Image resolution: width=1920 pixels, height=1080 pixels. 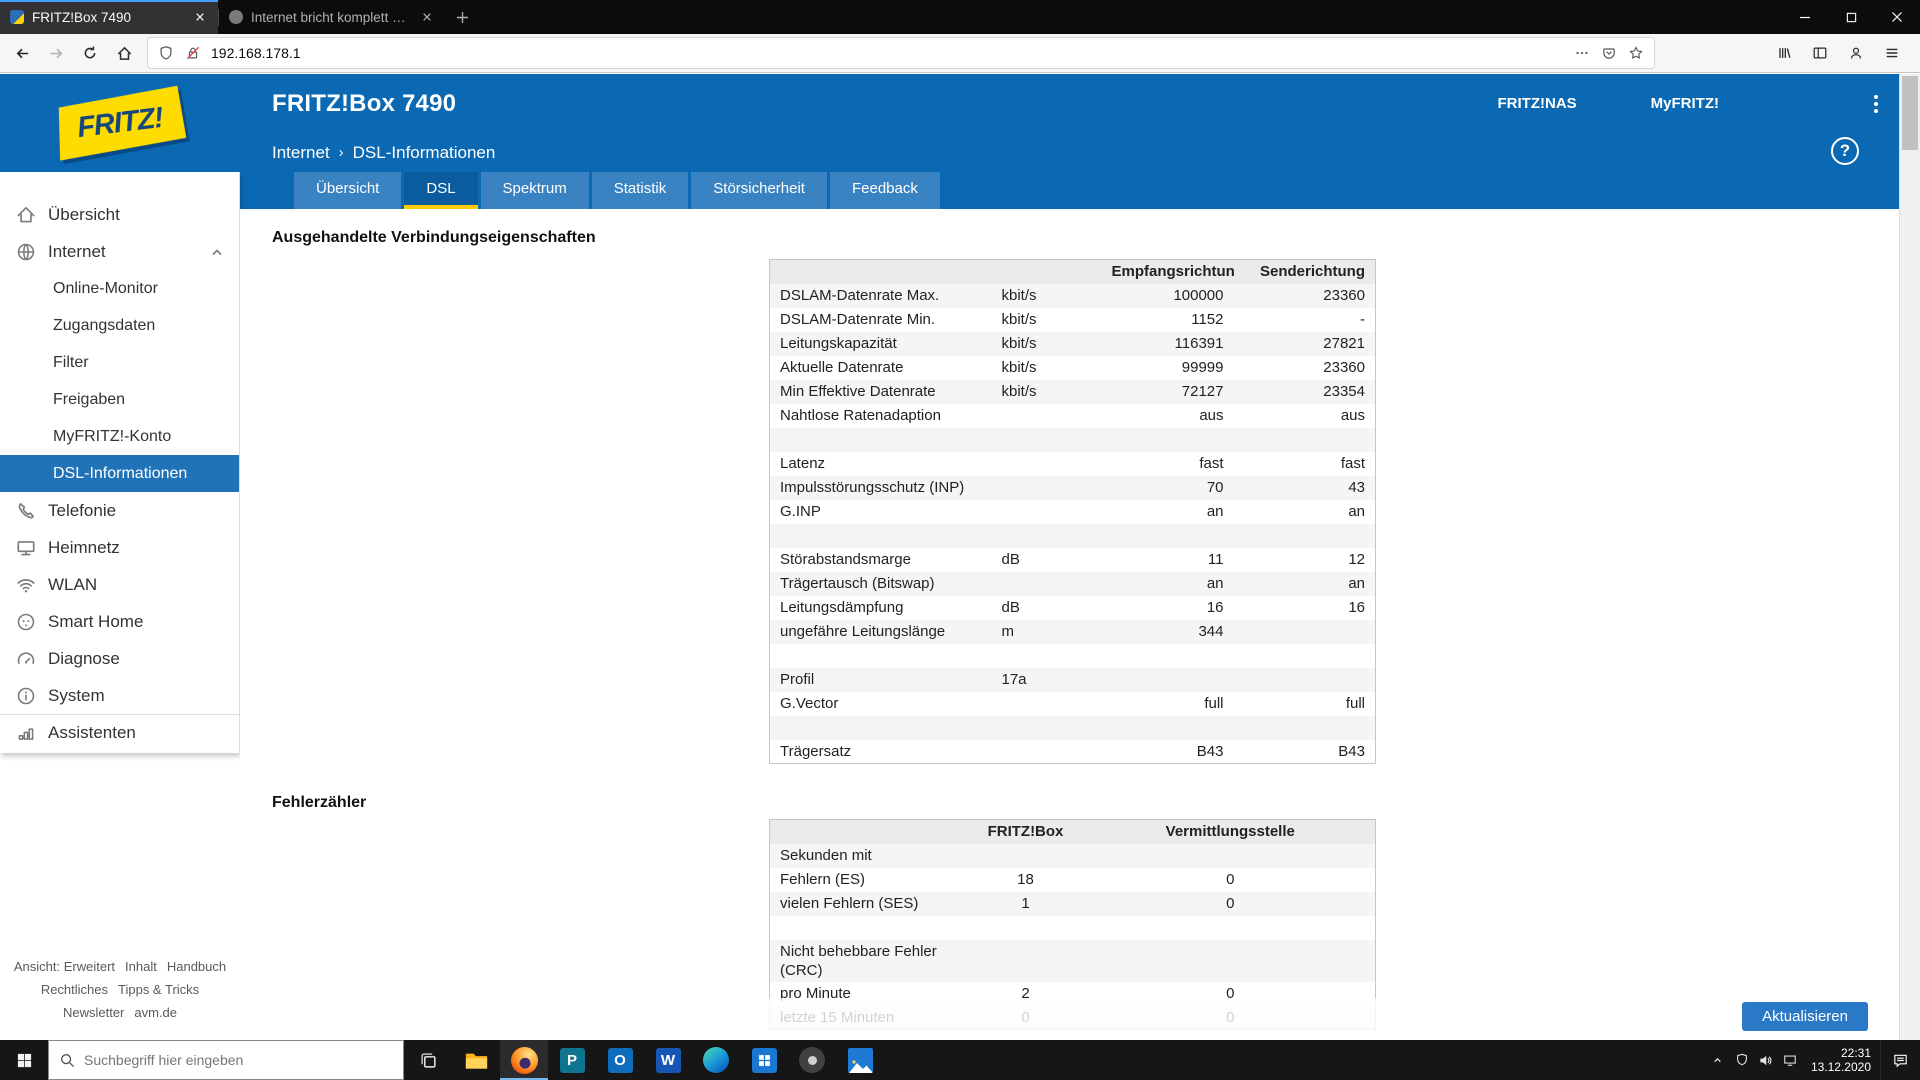 I want to click on footer-link: Ansicht: Erweitert, so click(x=64, y=966).